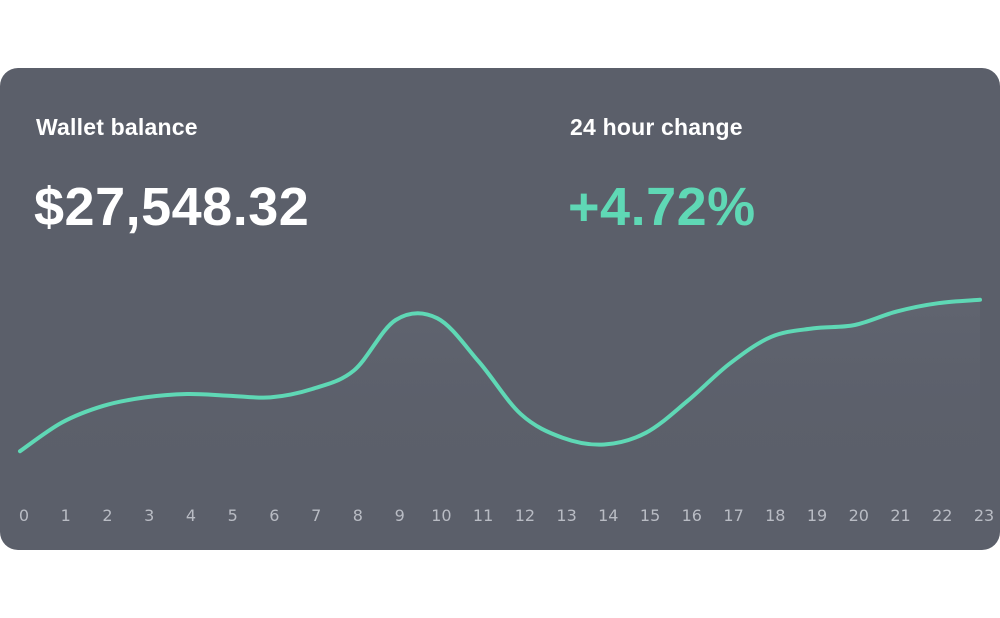 Image resolution: width=1000 pixels, height=618 pixels. What do you see at coordinates (733, 515) in the screenshot?
I see `x-tick-label: 17` at bounding box center [733, 515].